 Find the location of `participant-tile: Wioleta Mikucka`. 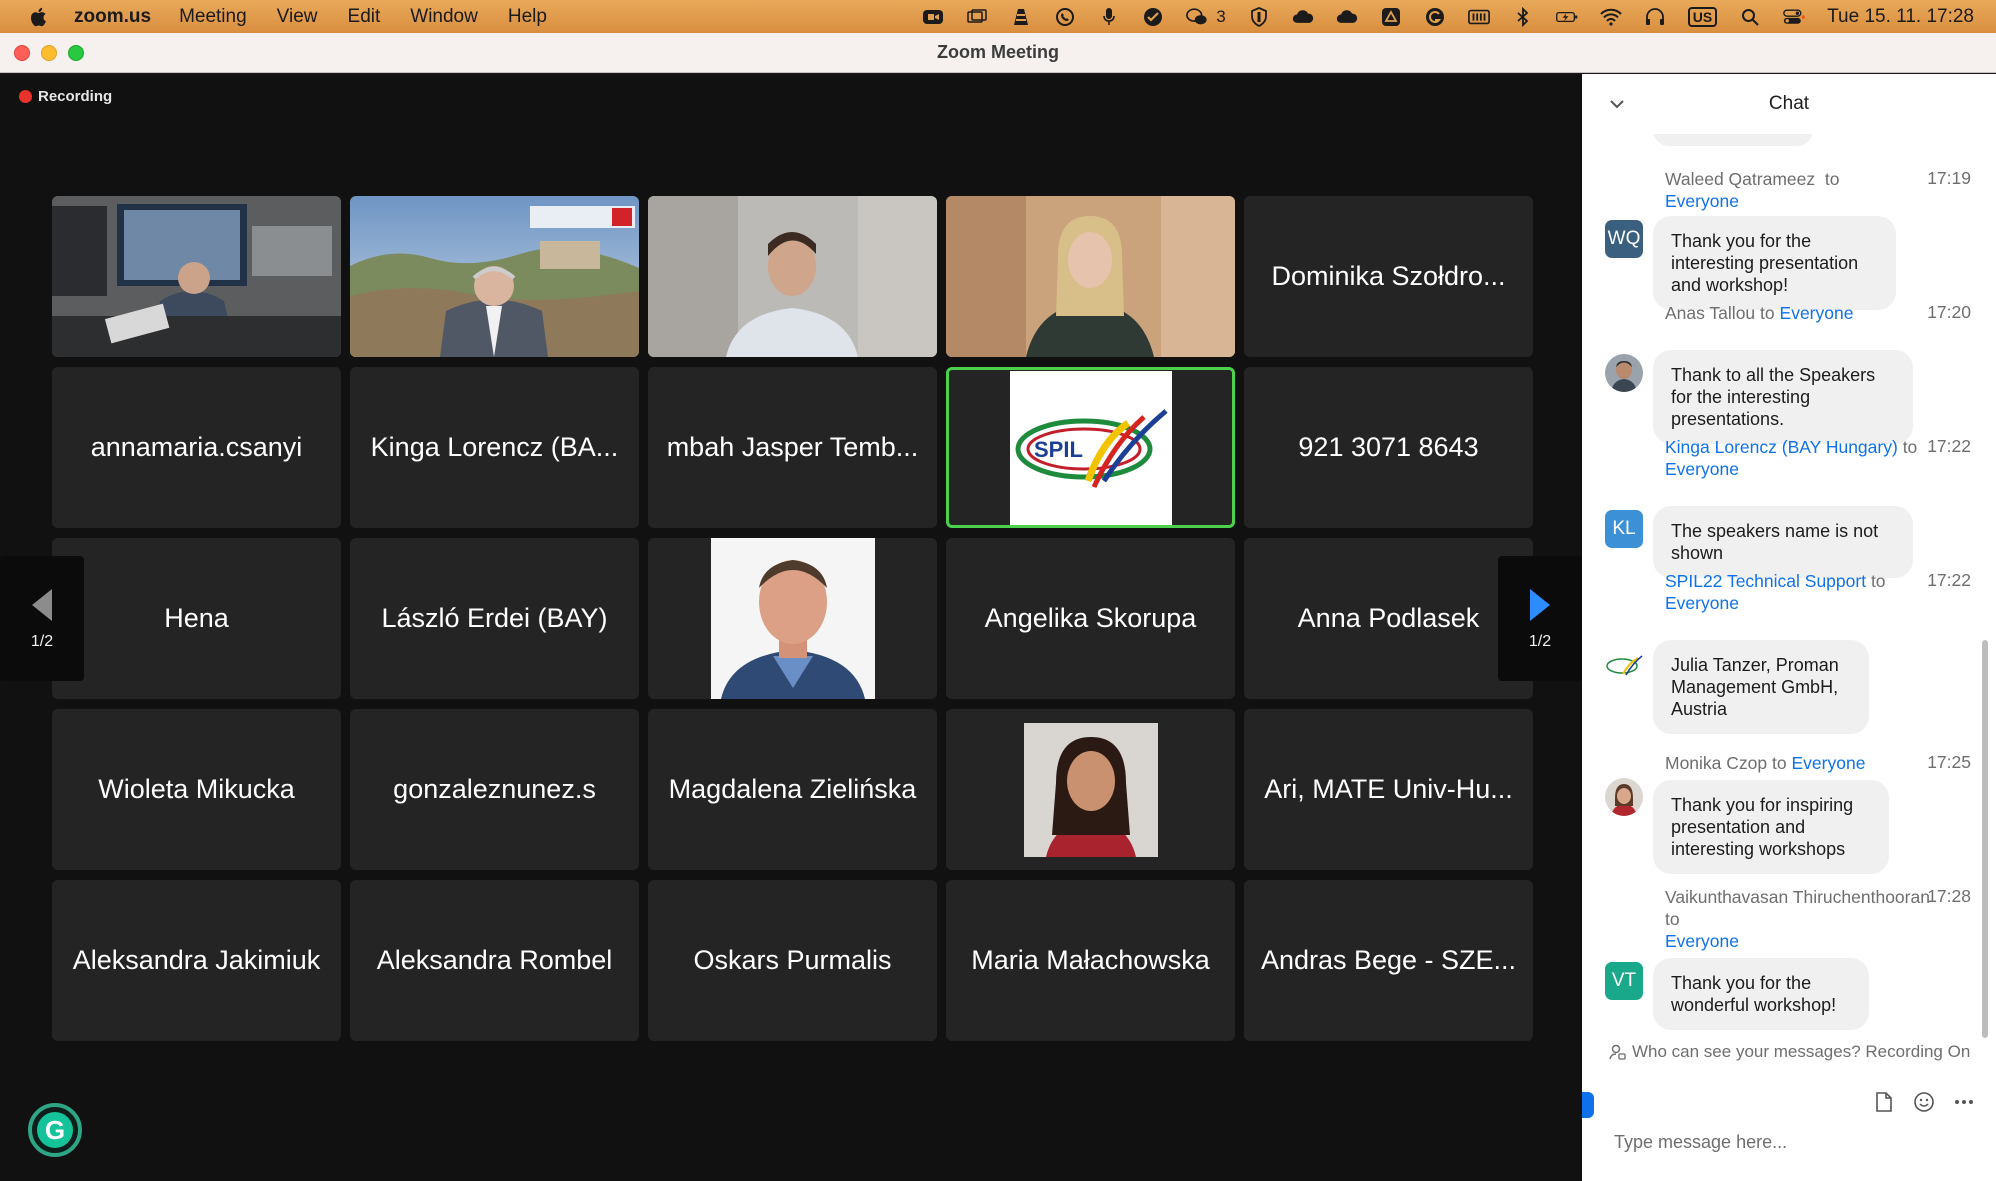

participant-tile: Wioleta Mikucka is located at coordinates (196, 789).